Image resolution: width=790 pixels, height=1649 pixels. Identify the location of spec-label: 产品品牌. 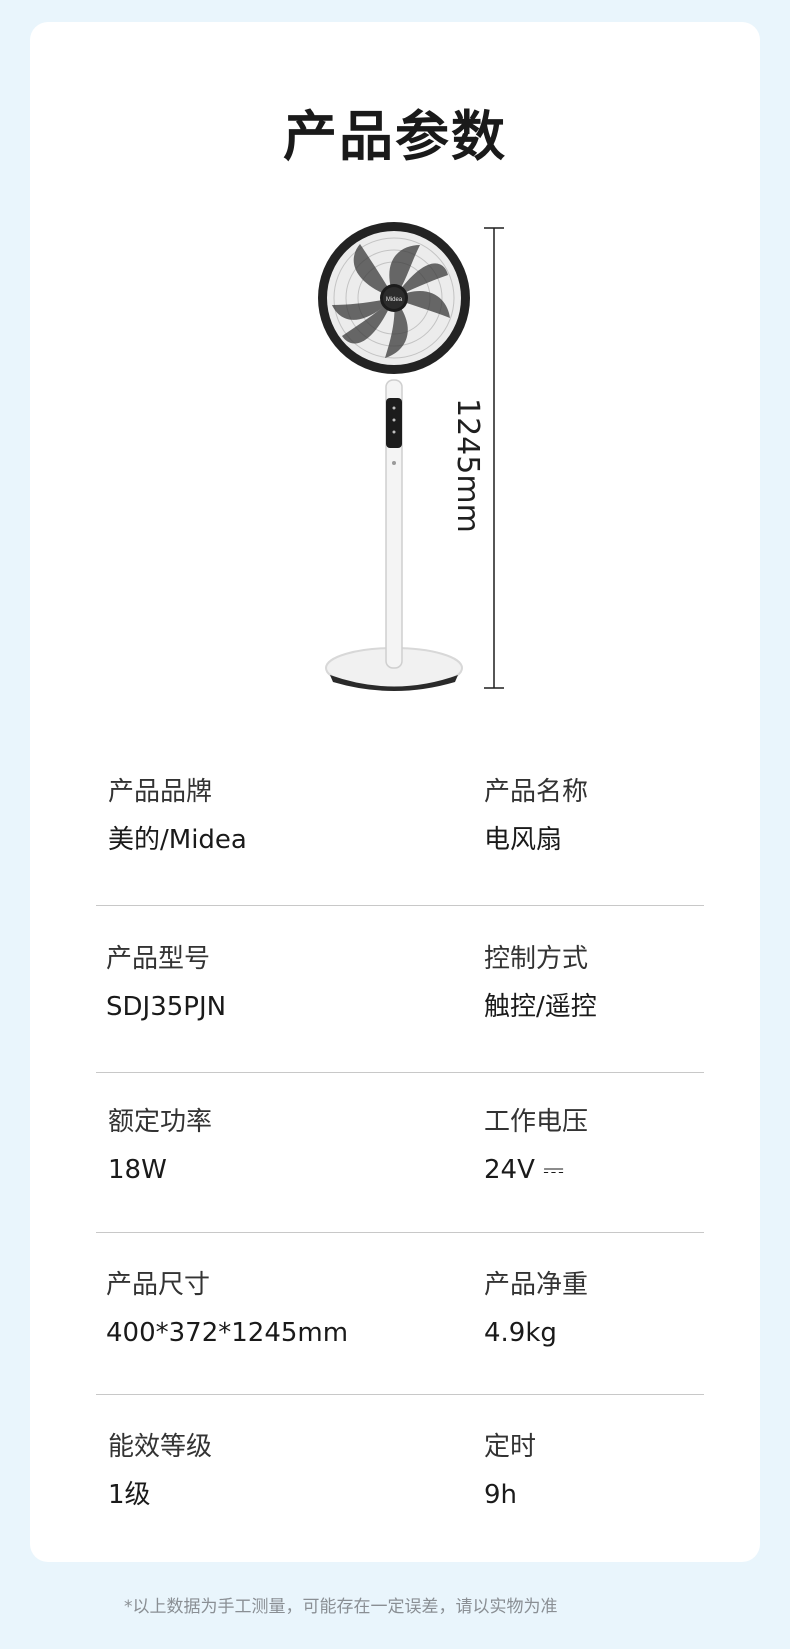
(160, 792).